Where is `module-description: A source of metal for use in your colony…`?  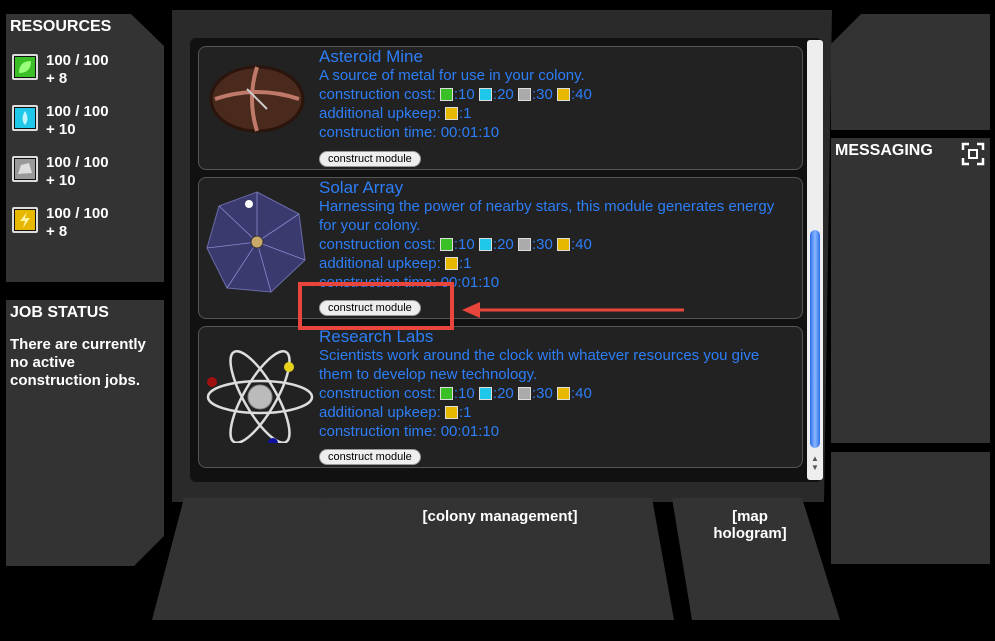 module-description: A source of metal for use in your colony… is located at coordinates (452, 75).